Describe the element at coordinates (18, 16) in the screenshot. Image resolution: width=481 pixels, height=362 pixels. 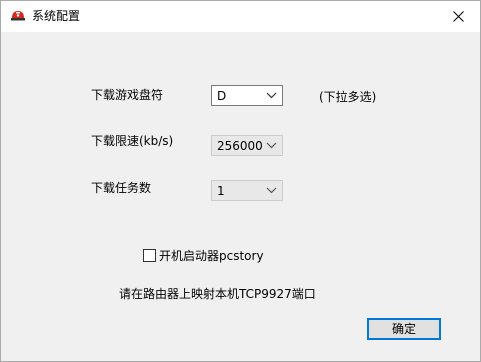
I see `app-icon` at that location.